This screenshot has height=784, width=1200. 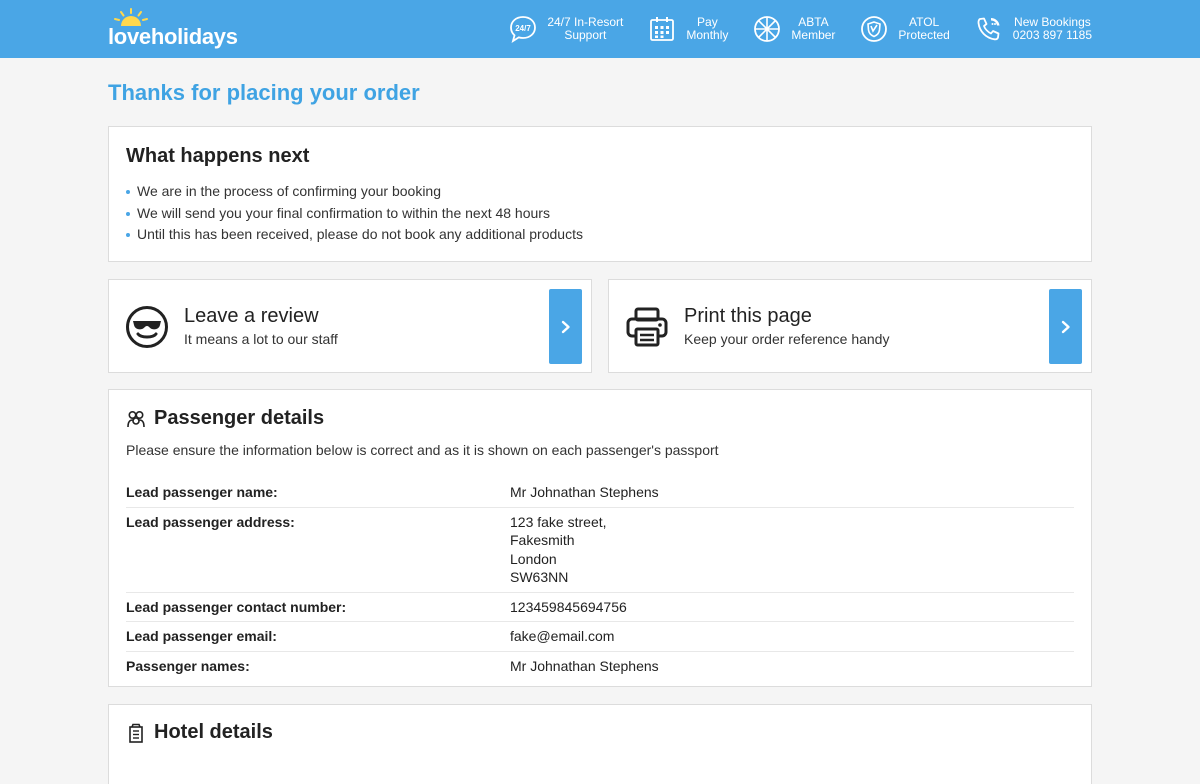 What do you see at coordinates (813, 35) in the screenshot?
I see `nav-abta-line2: Member` at bounding box center [813, 35].